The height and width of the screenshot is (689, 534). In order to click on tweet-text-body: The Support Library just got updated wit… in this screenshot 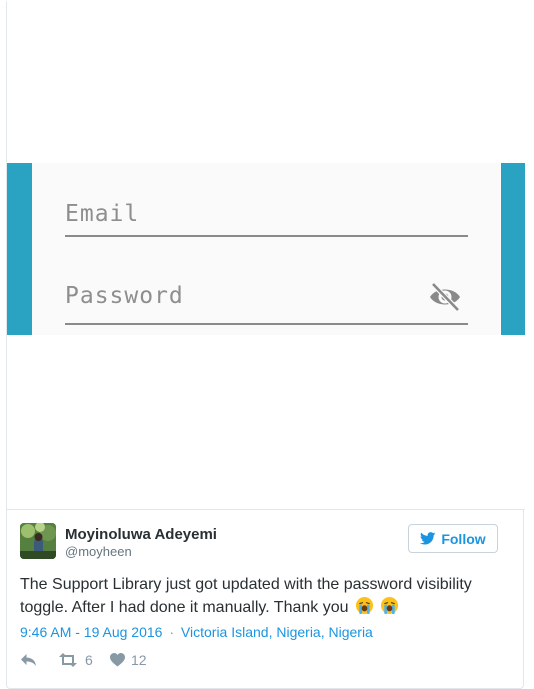, I will do `click(246, 596)`.